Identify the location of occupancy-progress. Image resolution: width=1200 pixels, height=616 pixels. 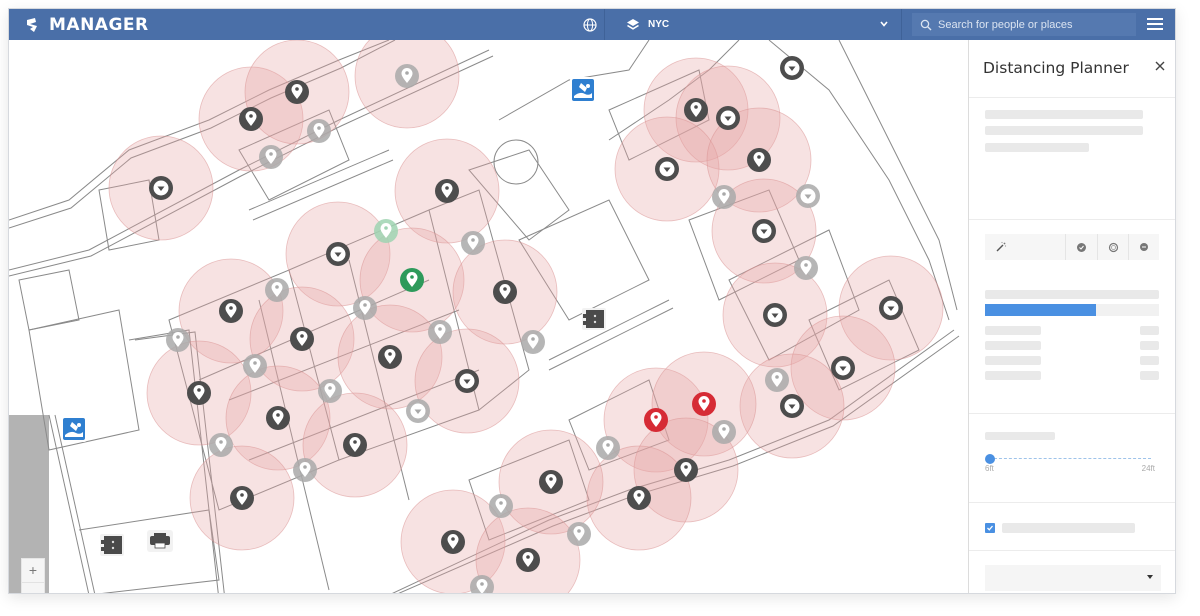
(1072, 310).